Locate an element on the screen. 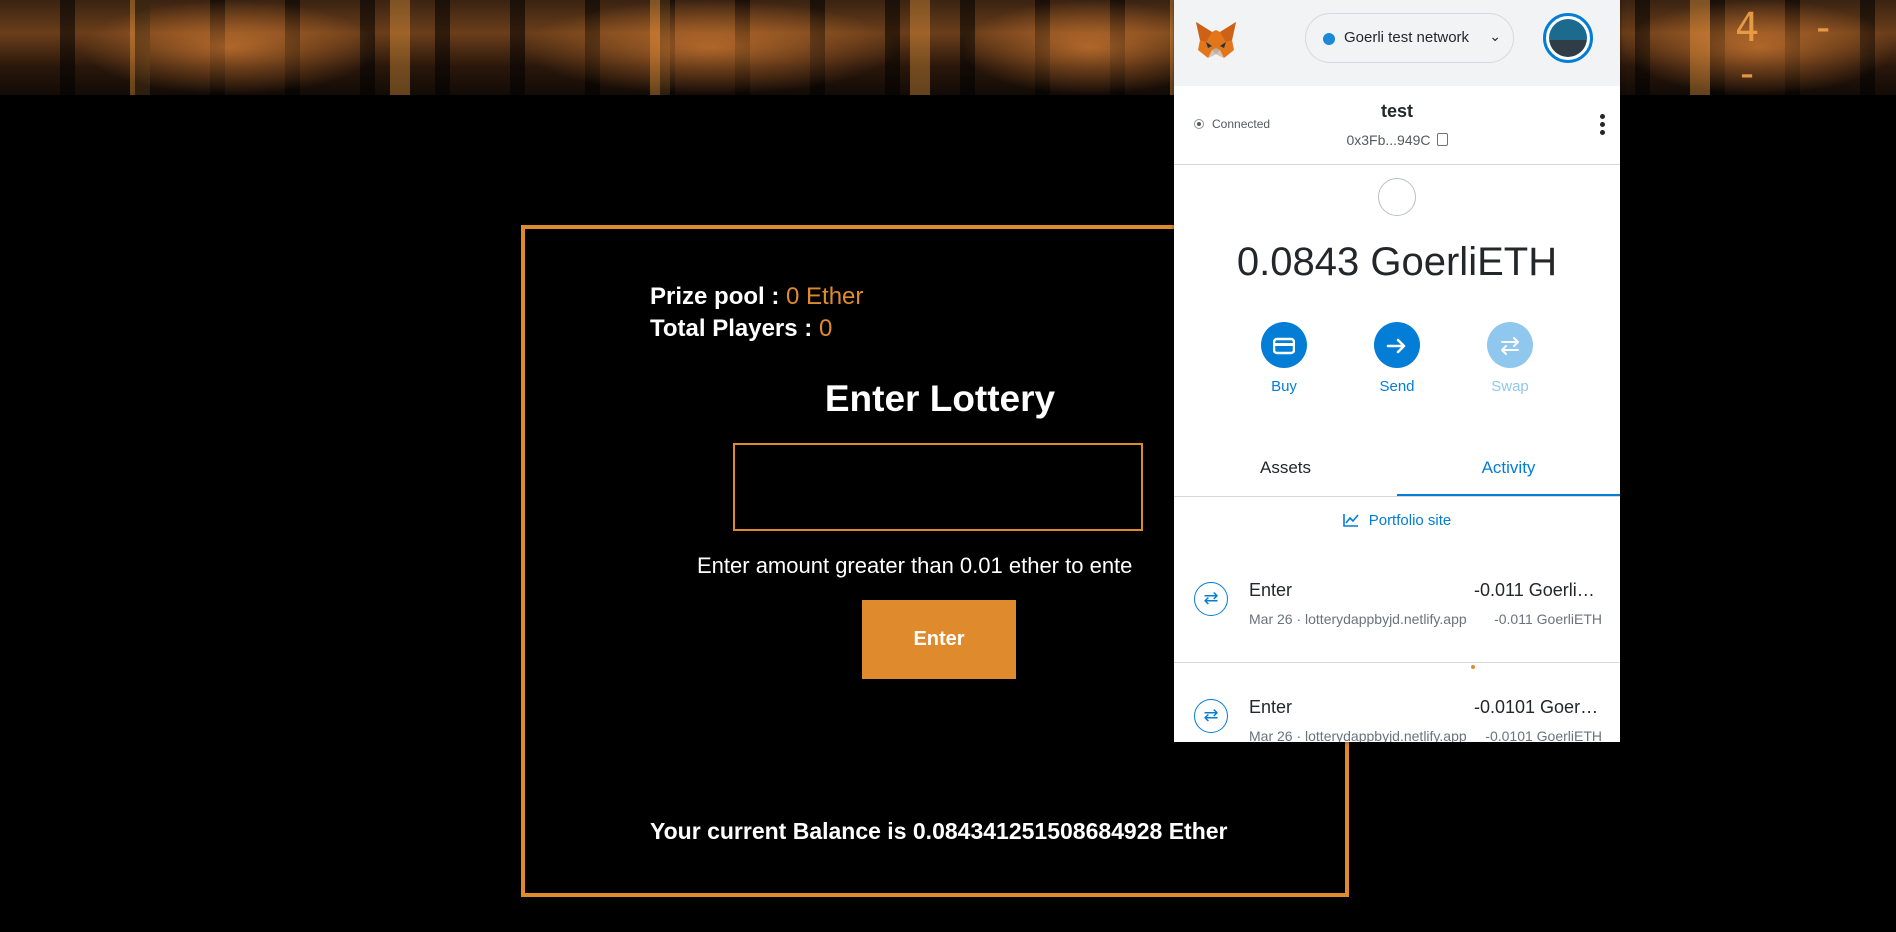 Image resolution: width=1896 pixels, height=932 pixels. lottery-stats: Prize pool : 0 Ether Total Players : 0 is located at coordinates (756, 313).